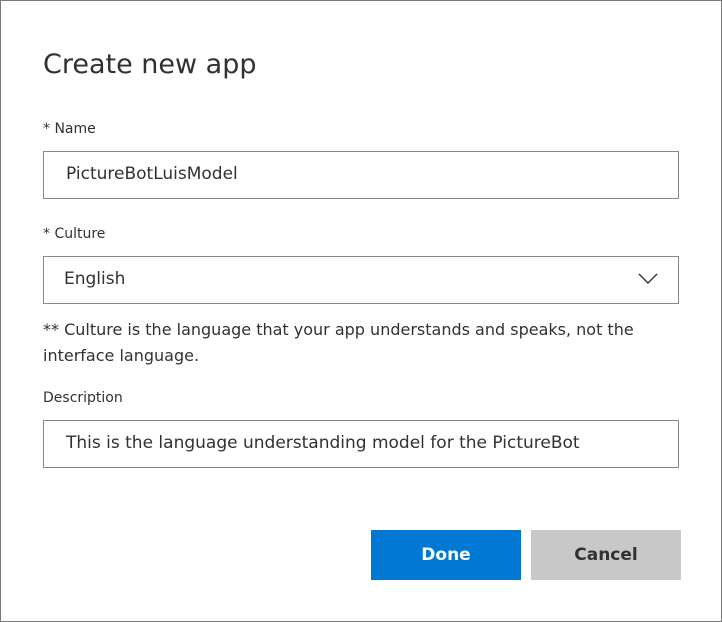  I want to click on culture-dropdown: English, so click(361, 280).